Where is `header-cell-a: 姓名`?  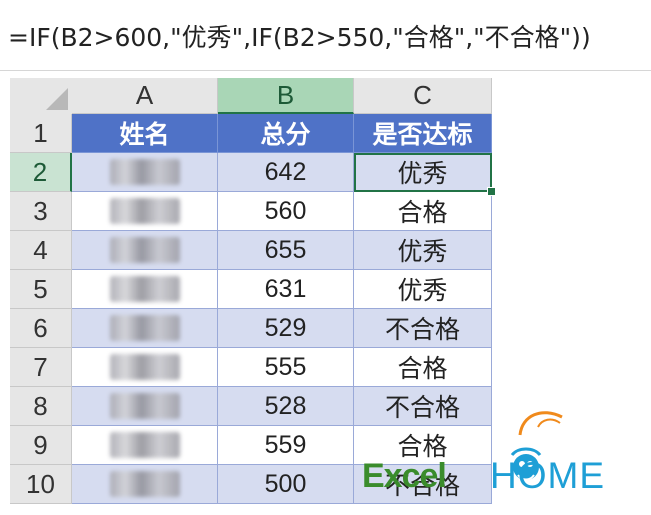
header-cell-a: 姓名 is located at coordinates (145, 133).